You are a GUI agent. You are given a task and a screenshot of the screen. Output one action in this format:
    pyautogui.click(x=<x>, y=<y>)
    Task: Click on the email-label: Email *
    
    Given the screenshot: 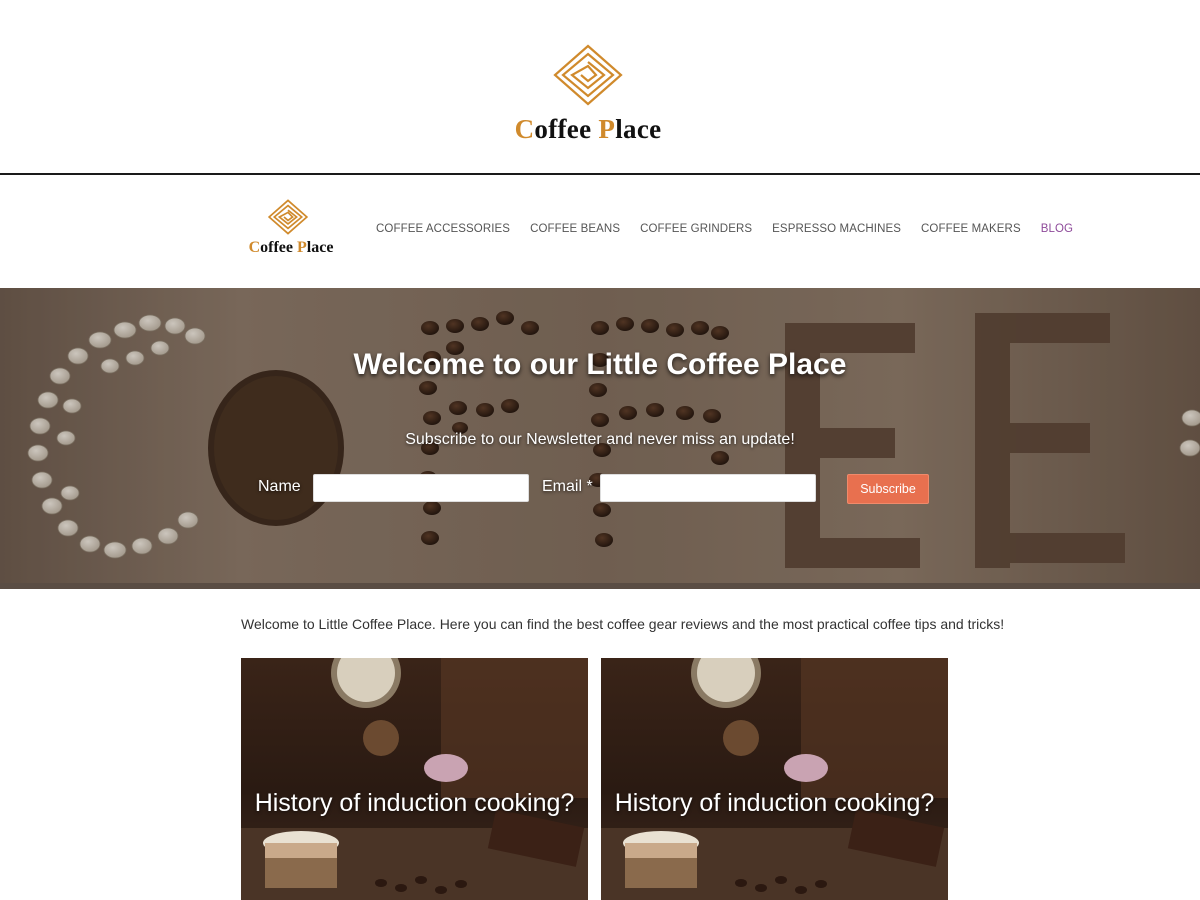 What is the action you would take?
    pyautogui.click(x=567, y=486)
    